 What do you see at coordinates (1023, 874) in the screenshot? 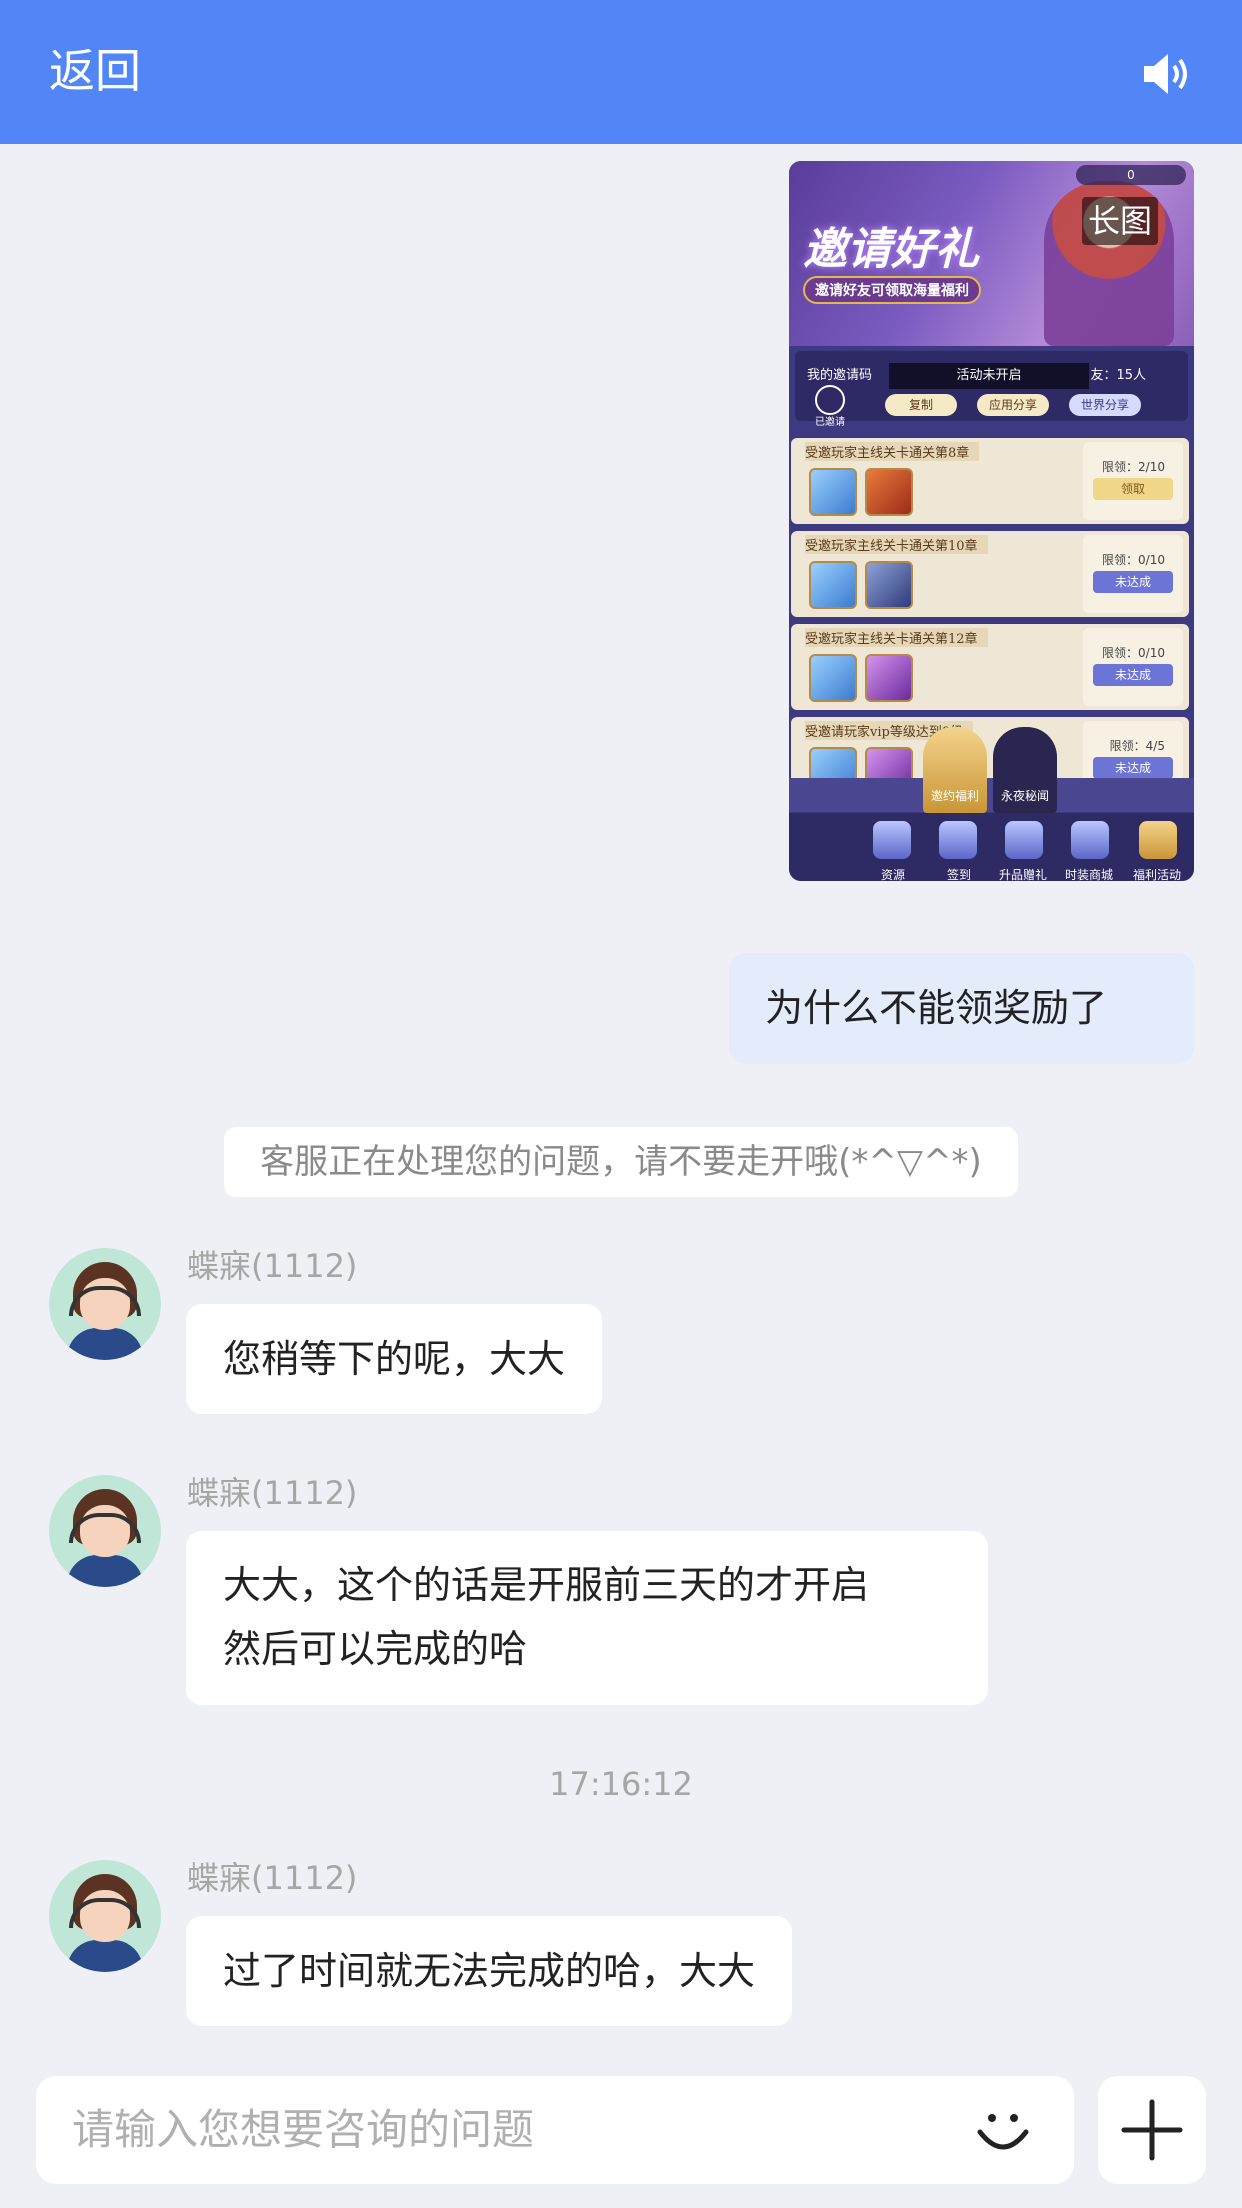
I see `nav-upgrade-gift: 升品赠礼` at bounding box center [1023, 874].